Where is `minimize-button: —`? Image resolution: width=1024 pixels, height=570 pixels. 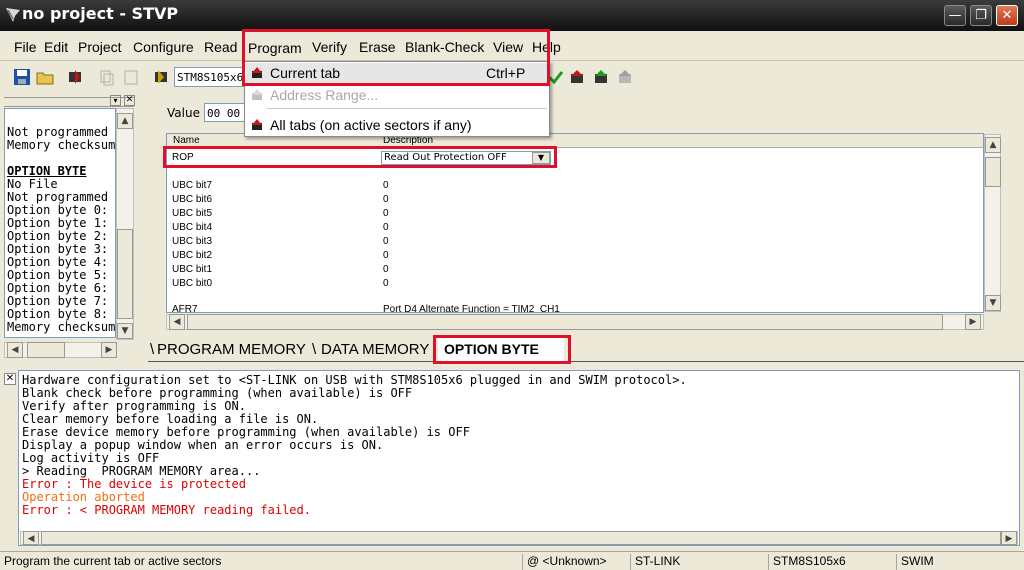 minimize-button: — is located at coordinates (955, 15).